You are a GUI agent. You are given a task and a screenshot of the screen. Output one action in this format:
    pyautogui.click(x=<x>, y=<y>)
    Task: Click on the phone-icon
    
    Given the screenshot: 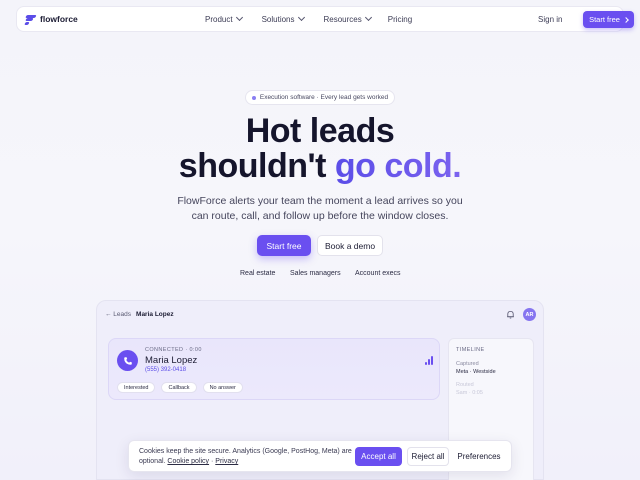 What is the action you would take?
    pyautogui.click(x=127, y=360)
    